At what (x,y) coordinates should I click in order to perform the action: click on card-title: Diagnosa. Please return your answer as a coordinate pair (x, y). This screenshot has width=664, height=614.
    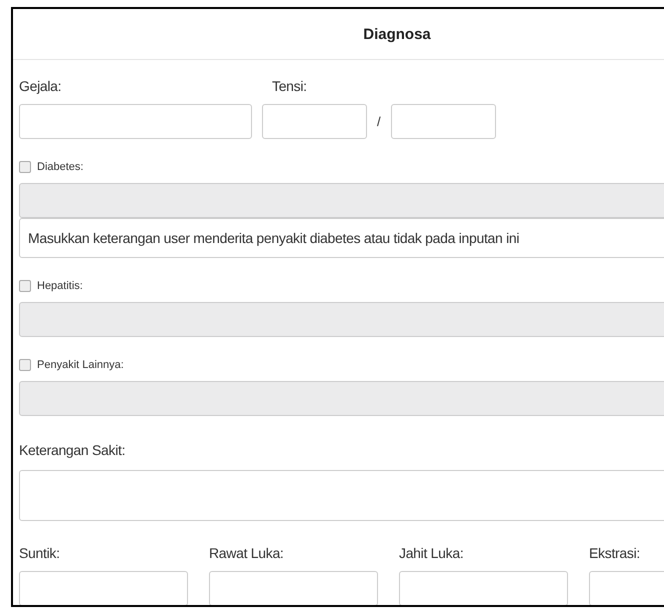
    Looking at the image, I should click on (397, 34).